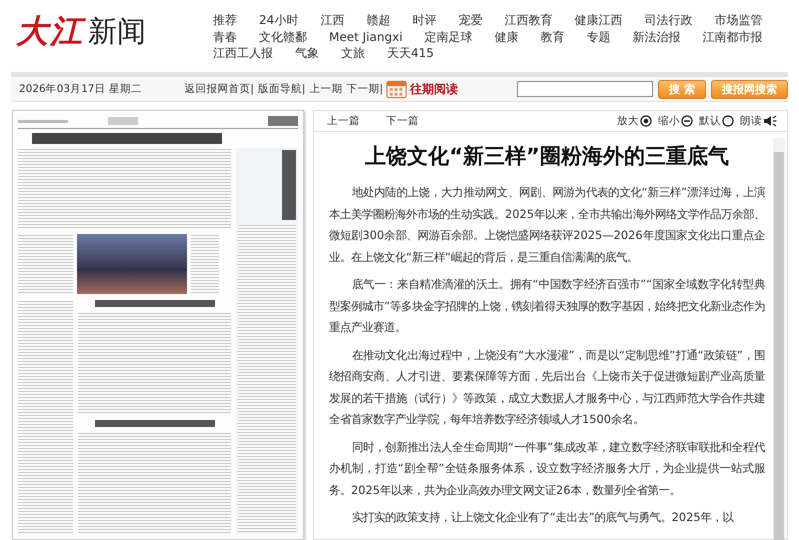 This screenshot has width=799, height=540. I want to click on article-paragraph: 同时，创新推出法人全生命周期“一件事”集成改革，建立数字经济联审联批和全程代办机制，打造“剧全帮”全链条服务体系，设立数字经济服务大厅，为企业提供一站式服务。2025年以来，共为企业高效办理文网文证26本，数量列全省第一。, so click(547, 468).